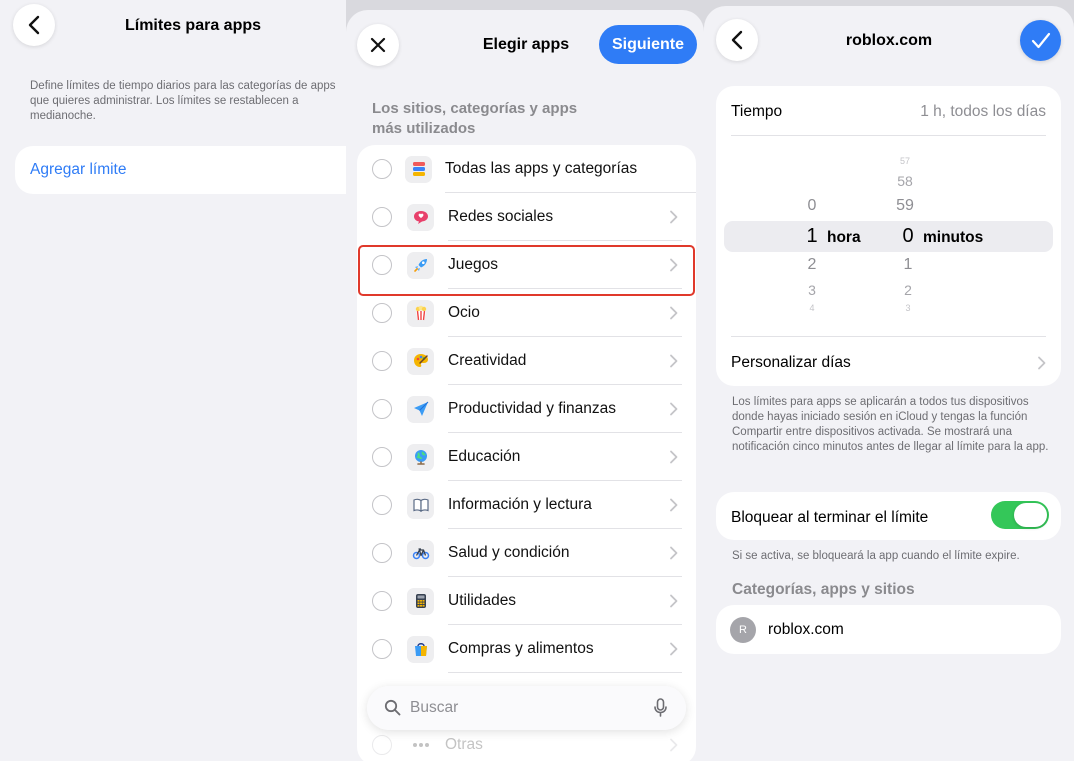 The image size is (1074, 761). Describe the element at coordinates (908, 308) in the screenshot. I see `picker-minute-option: 3` at that location.